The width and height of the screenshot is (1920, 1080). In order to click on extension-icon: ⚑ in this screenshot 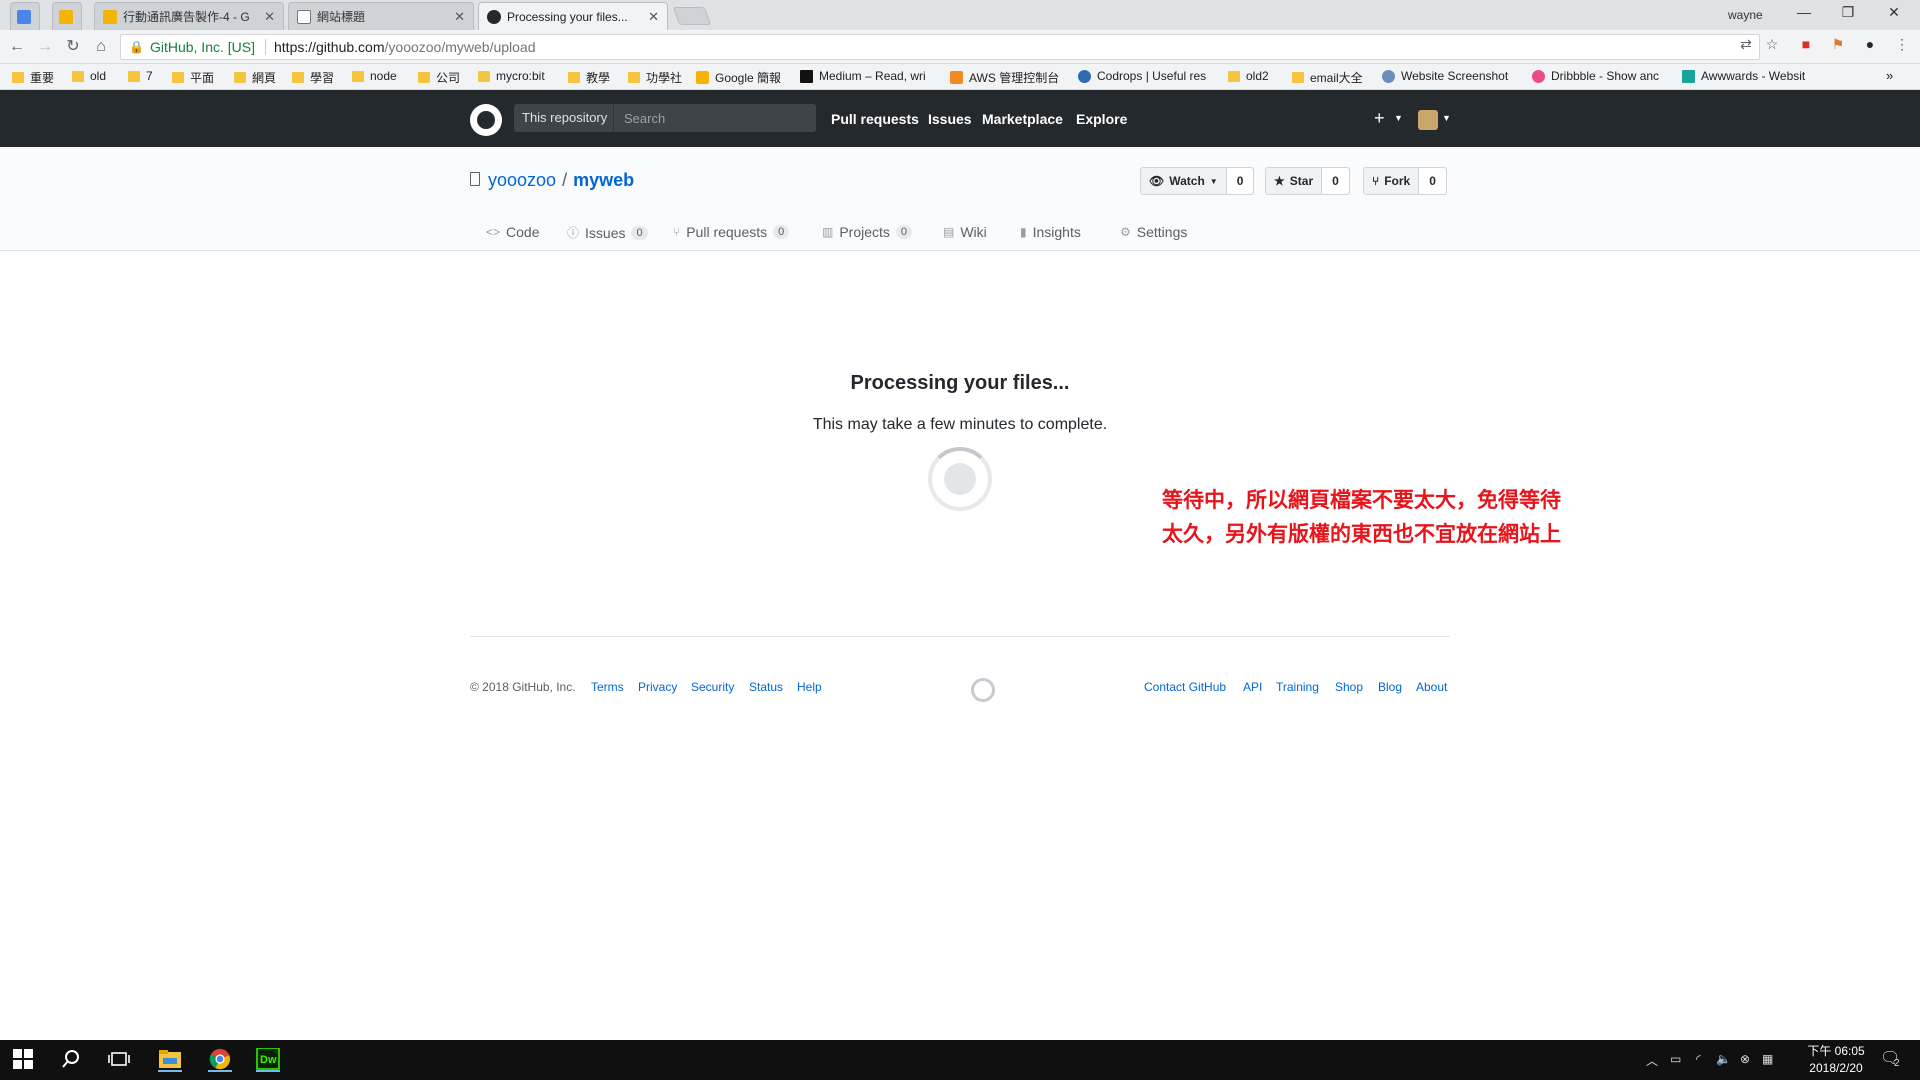, I will do `click(1838, 44)`.